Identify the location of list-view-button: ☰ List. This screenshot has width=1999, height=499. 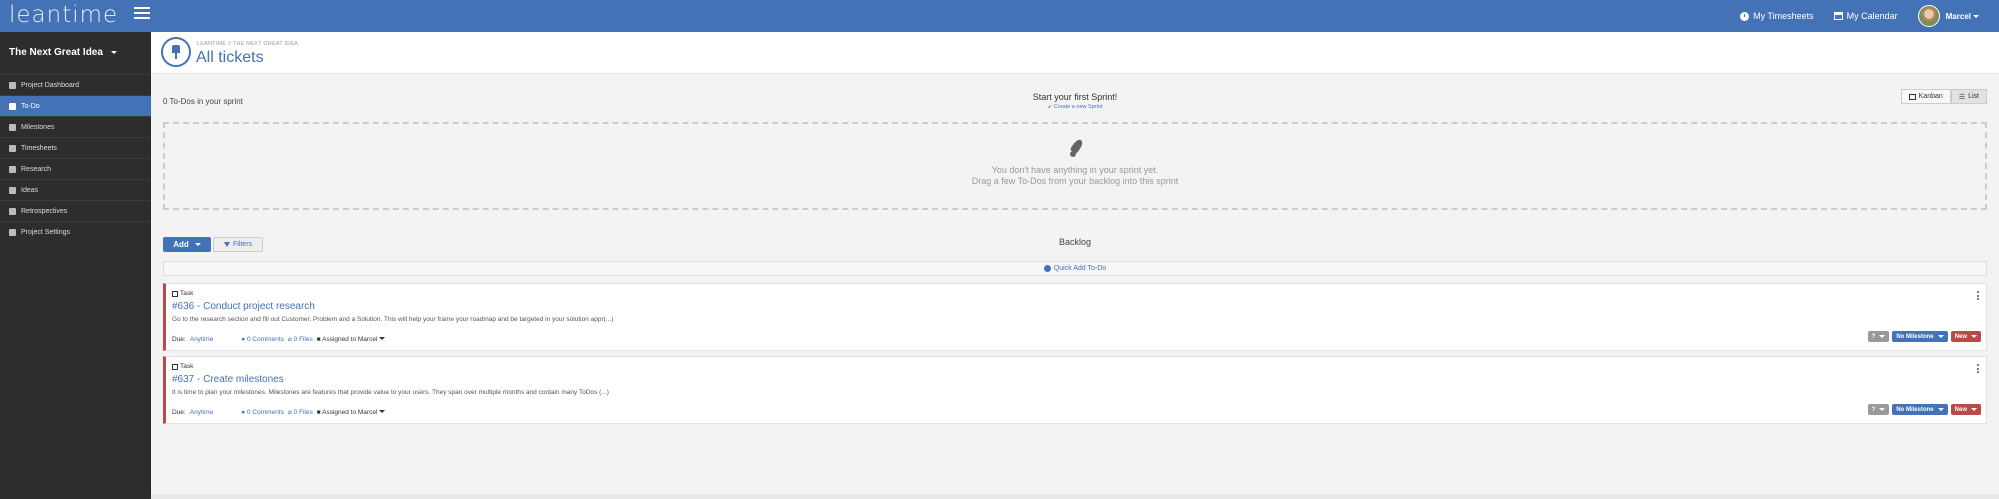
(1968, 96).